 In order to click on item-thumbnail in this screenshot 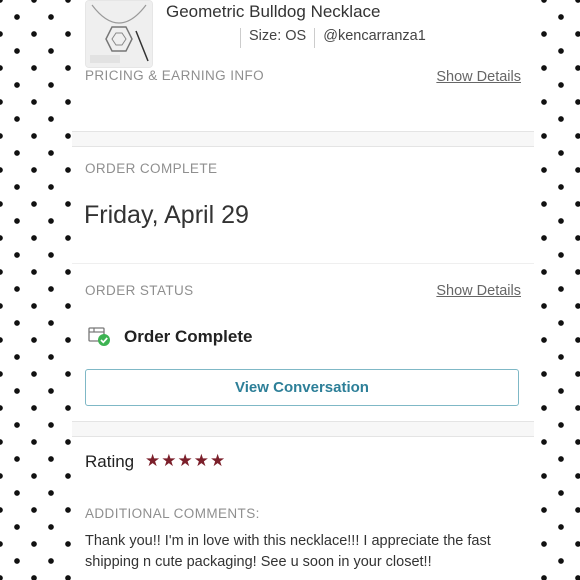, I will do `click(119, 34)`.